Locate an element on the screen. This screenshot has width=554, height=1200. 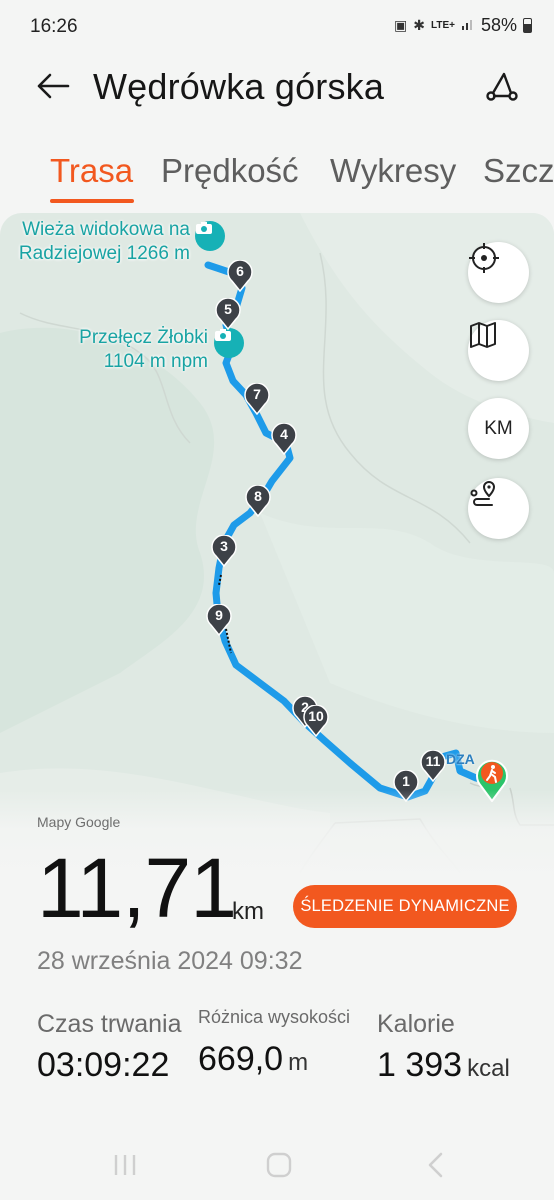
distance-value: 11,71 is located at coordinates (137, 888).